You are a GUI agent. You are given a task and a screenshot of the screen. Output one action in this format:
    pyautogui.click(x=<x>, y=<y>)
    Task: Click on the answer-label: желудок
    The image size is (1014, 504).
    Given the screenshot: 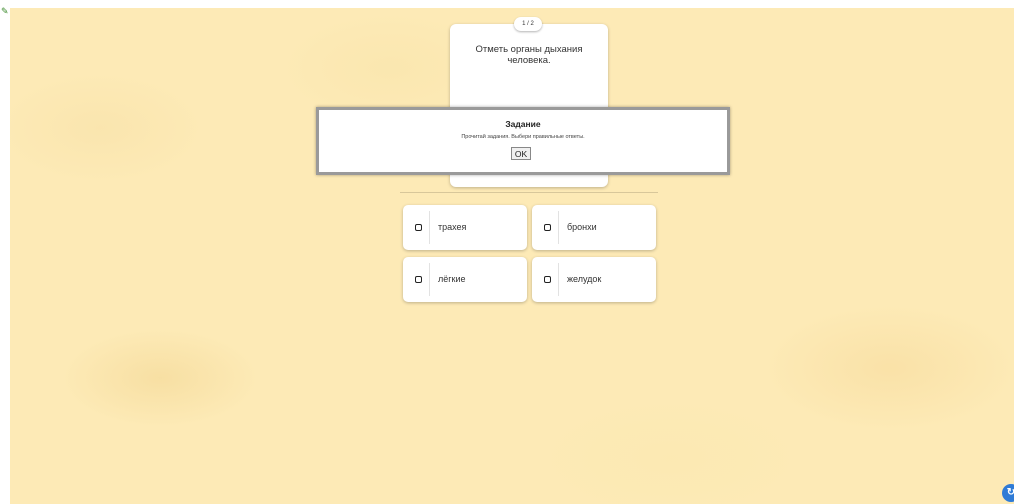 What is the action you would take?
    pyautogui.click(x=584, y=279)
    